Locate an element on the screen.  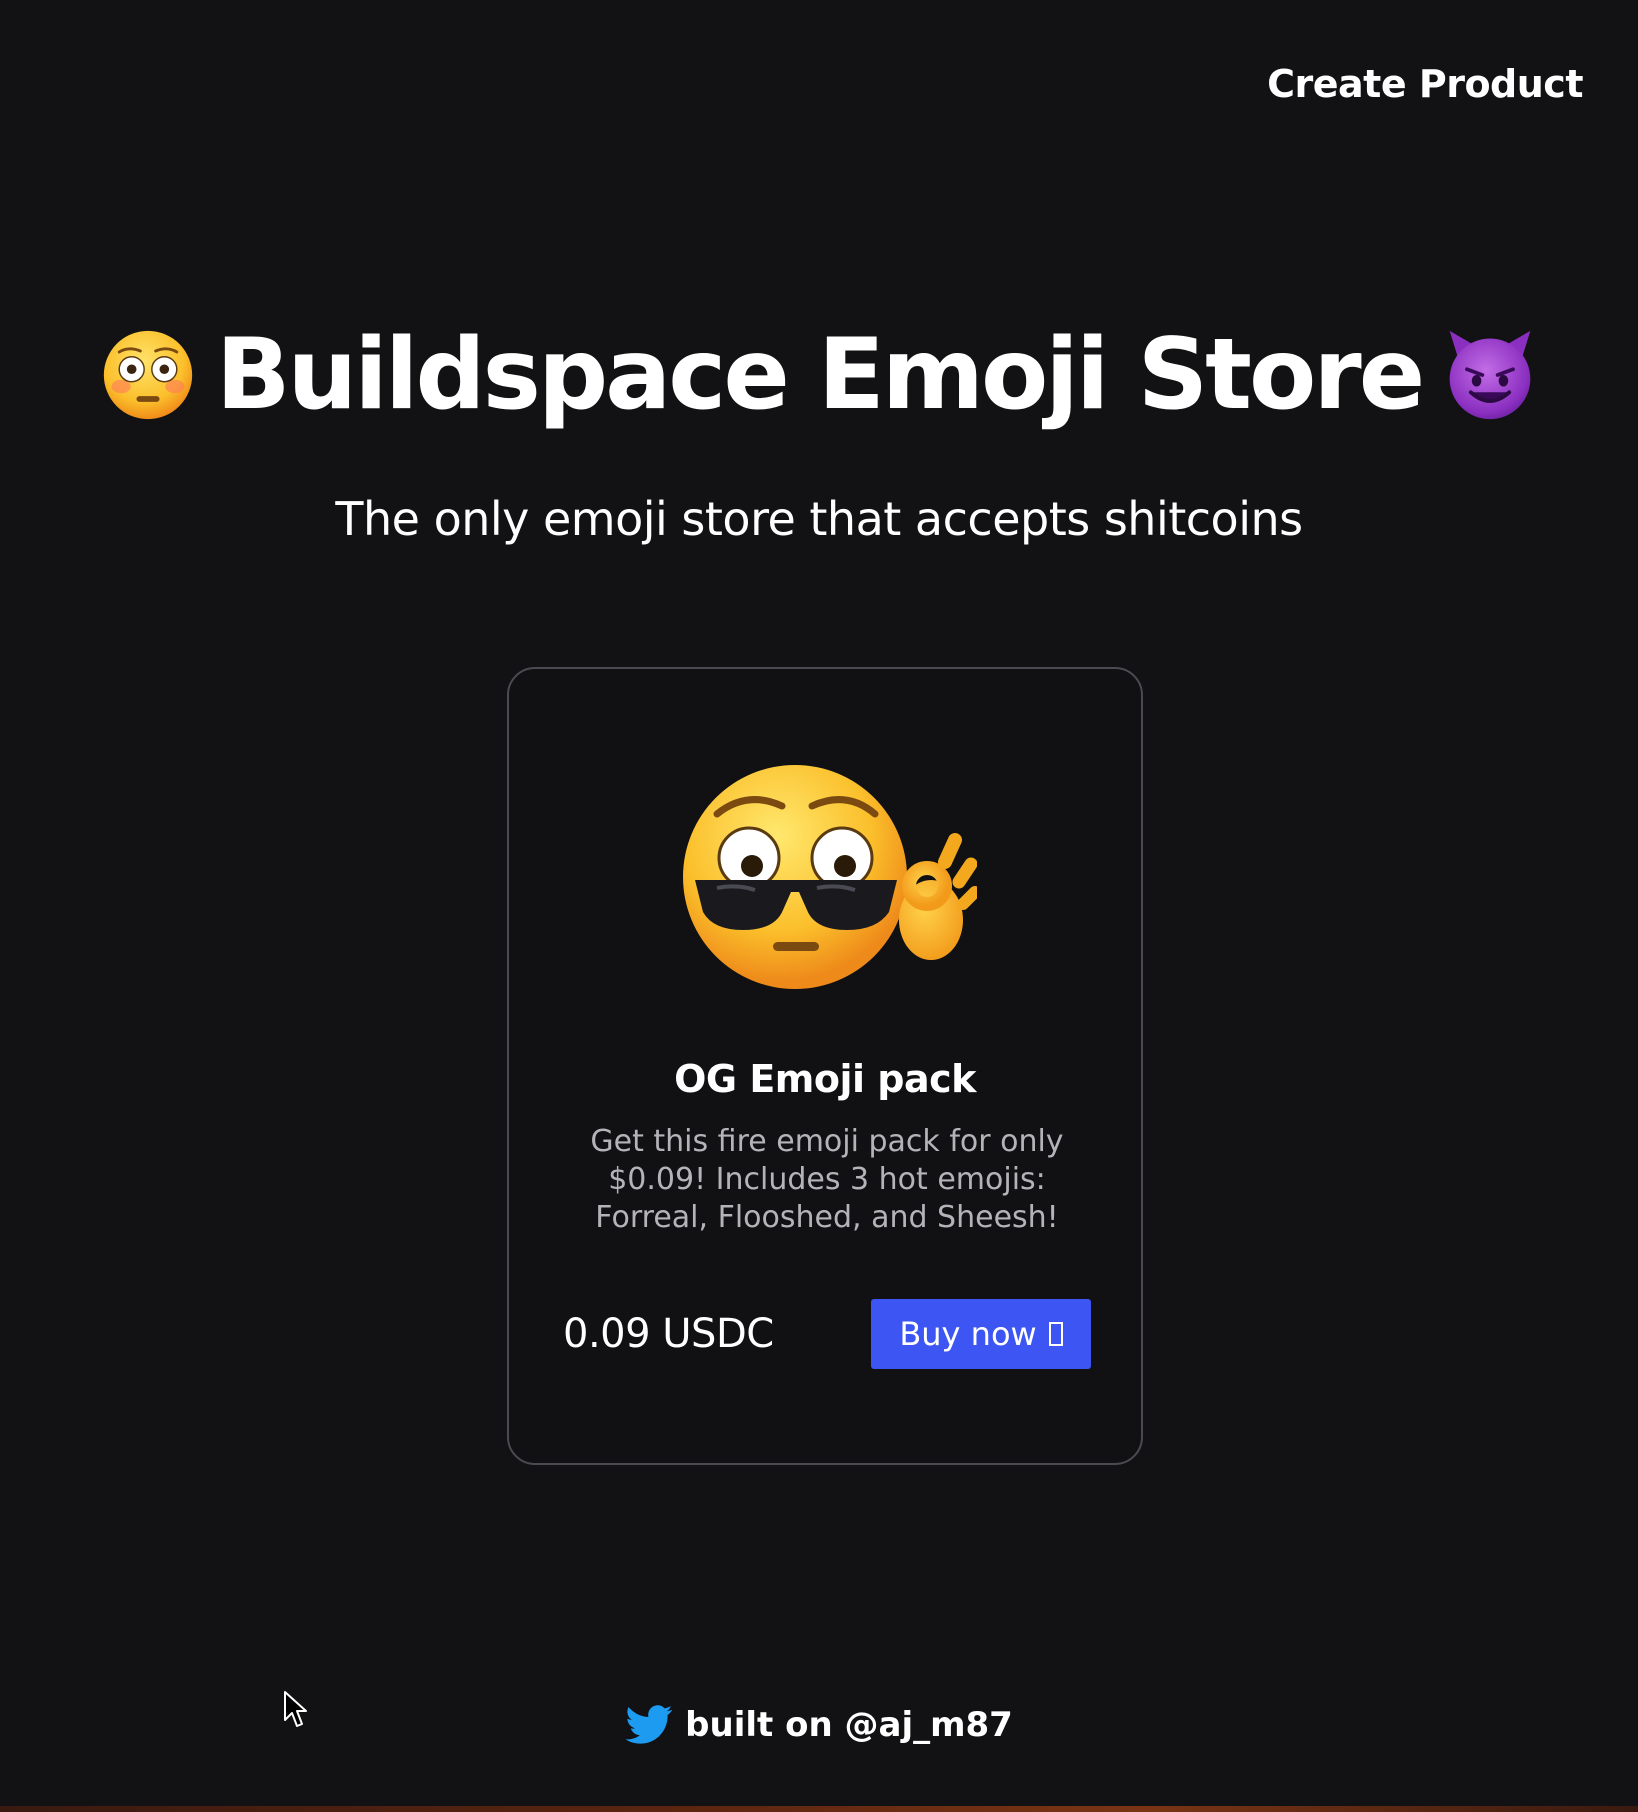
page-title-text: Buildspace Emoji Store is located at coordinates (820, 375).